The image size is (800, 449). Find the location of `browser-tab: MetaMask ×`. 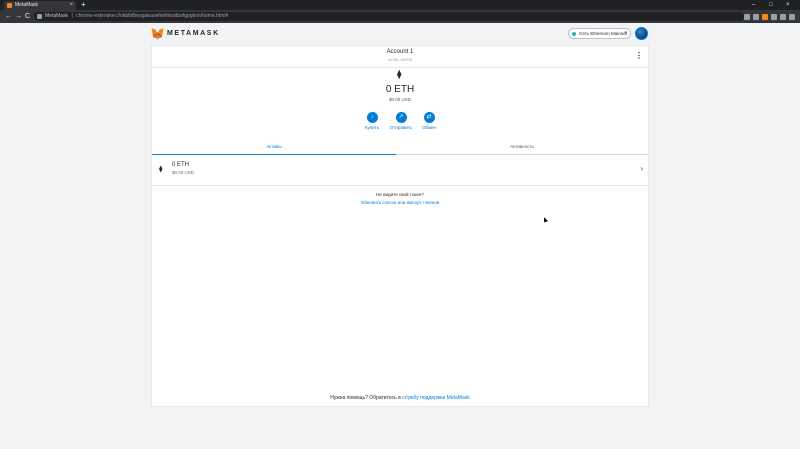

browser-tab: MetaMask × is located at coordinates (40, 5).